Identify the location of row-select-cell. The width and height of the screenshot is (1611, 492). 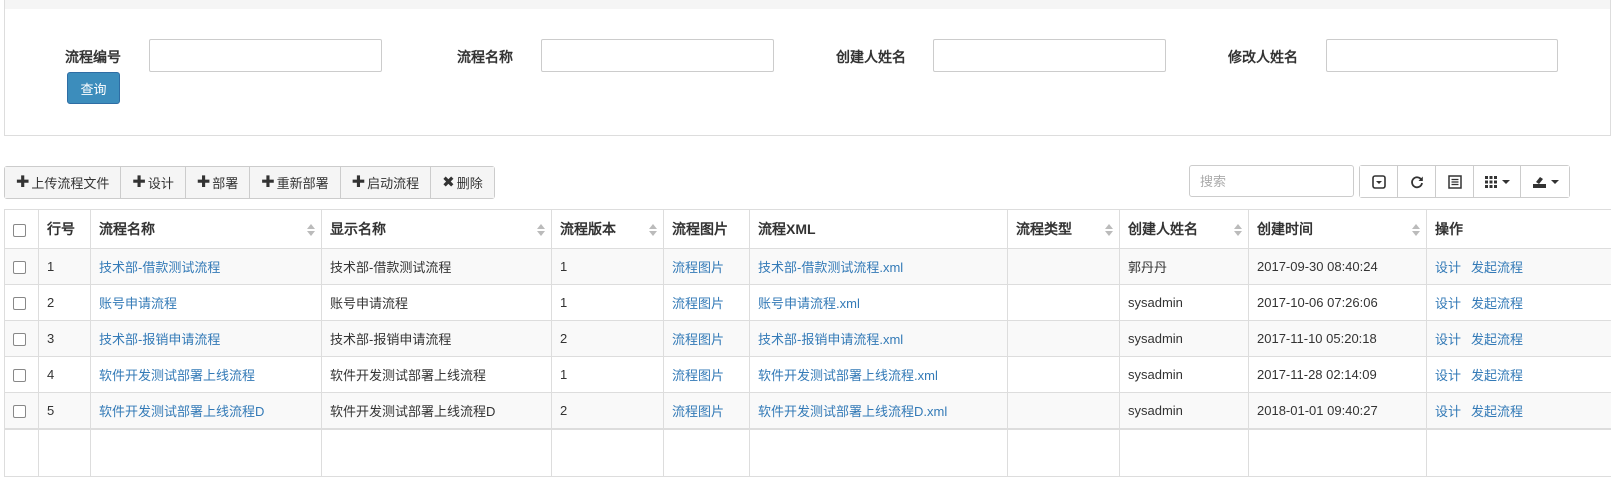
(21, 302).